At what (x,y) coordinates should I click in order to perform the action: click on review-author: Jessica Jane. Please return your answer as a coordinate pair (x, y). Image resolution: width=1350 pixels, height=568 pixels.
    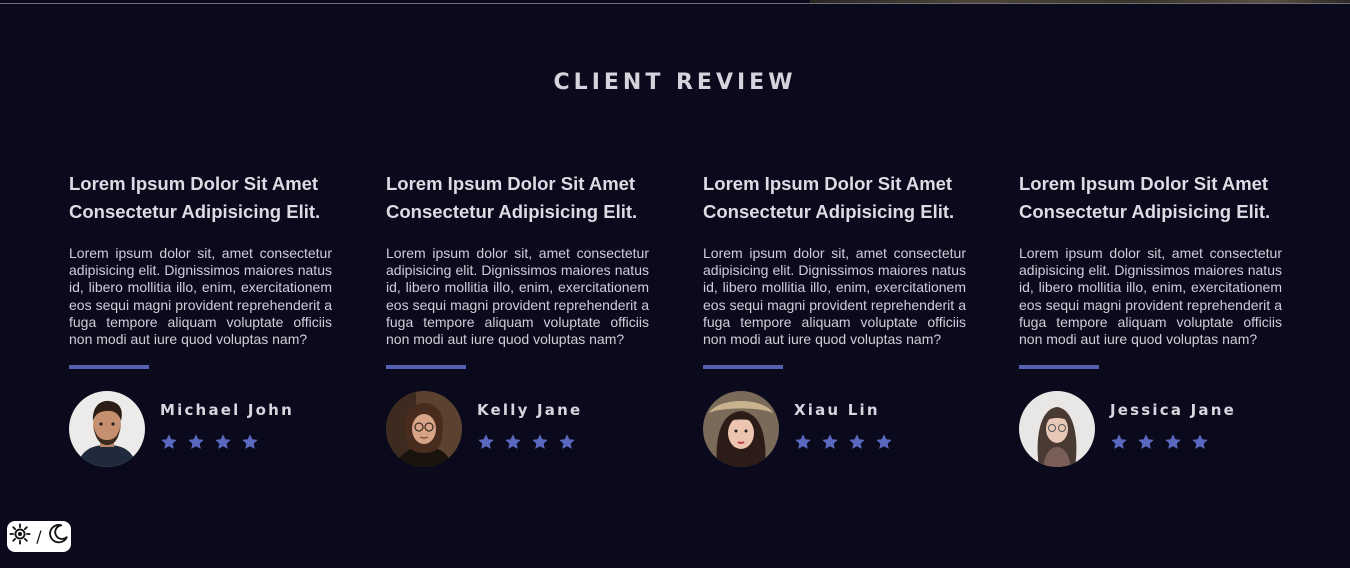
    Looking at the image, I should click on (1150, 429).